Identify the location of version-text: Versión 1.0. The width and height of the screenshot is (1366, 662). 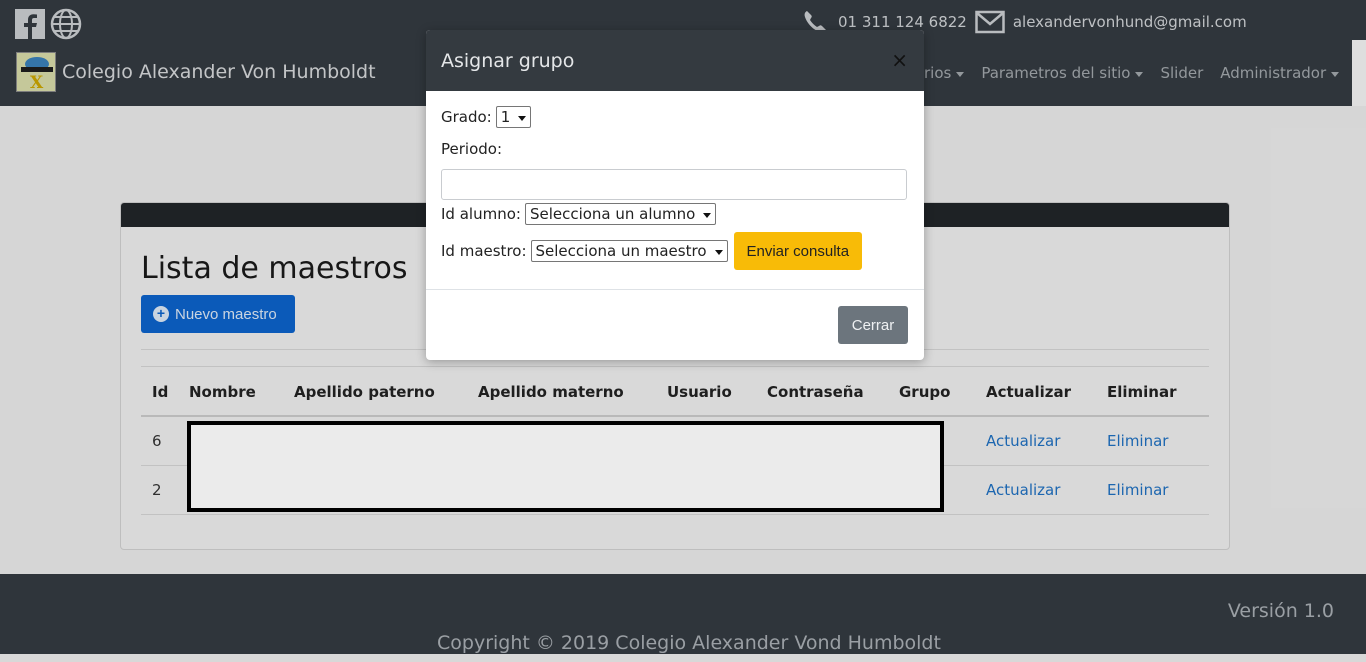
(1280, 611).